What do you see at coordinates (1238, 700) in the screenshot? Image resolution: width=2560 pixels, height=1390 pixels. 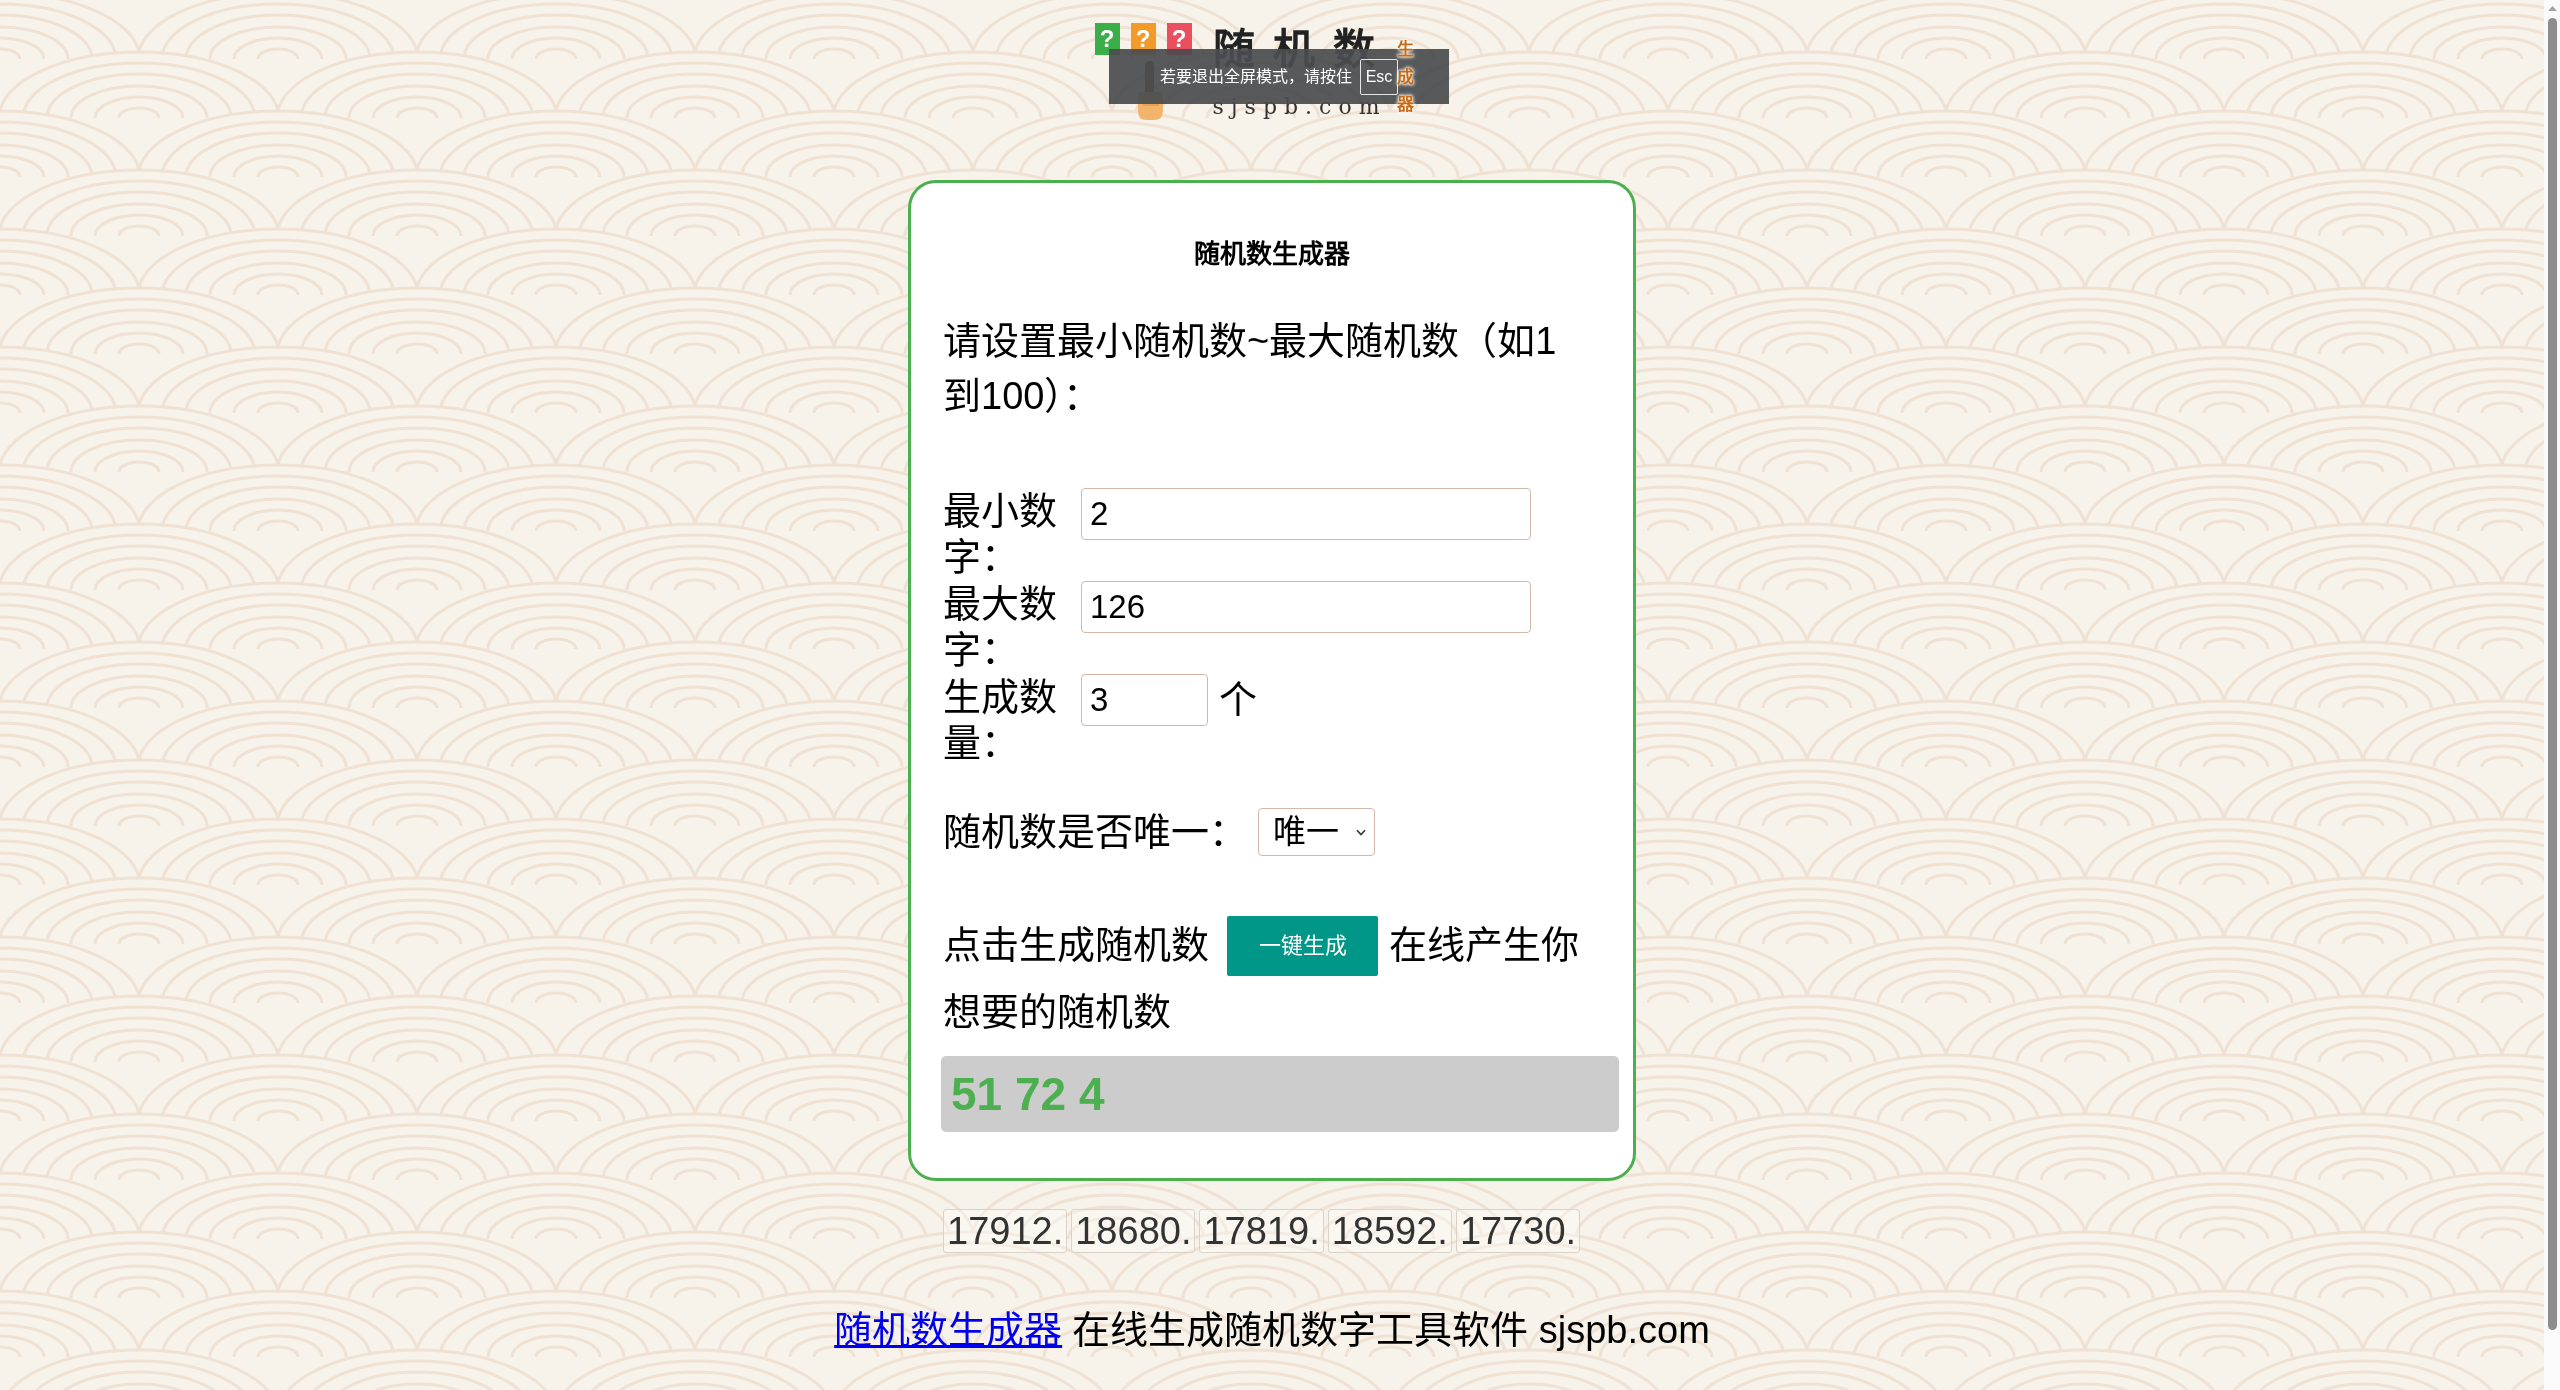 I see `unit-label: 个` at bounding box center [1238, 700].